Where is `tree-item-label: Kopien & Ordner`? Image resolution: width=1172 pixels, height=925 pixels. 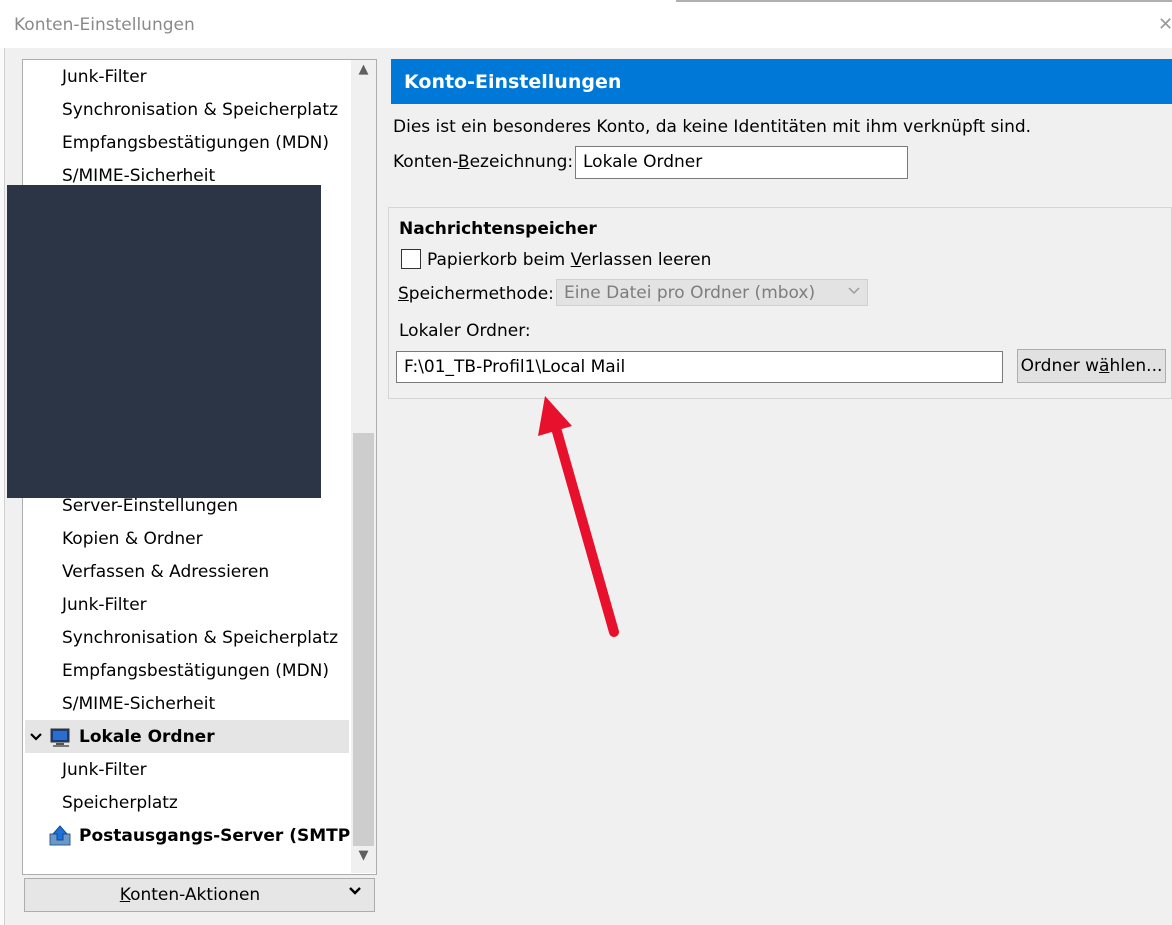
tree-item-label: Kopien & Ordner is located at coordinates (132, 539).